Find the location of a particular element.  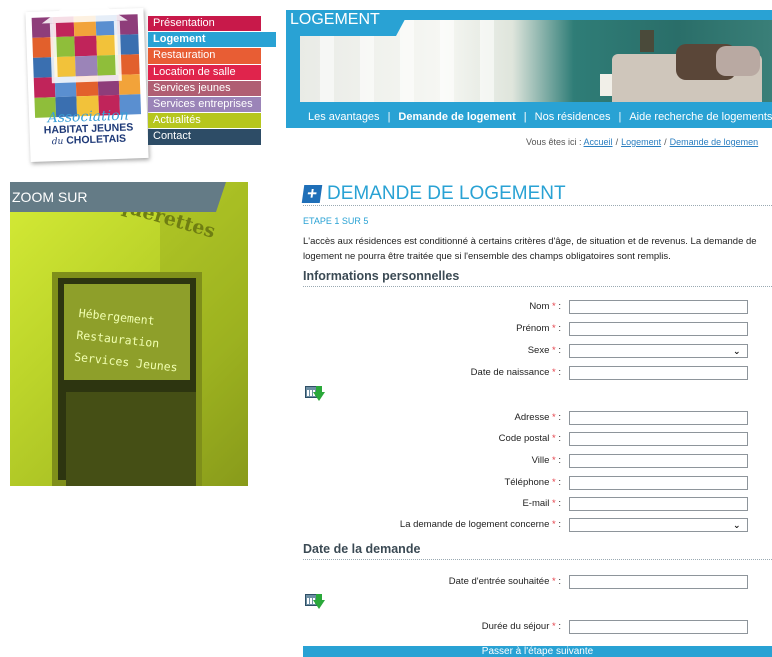

prenom-input is located at coordinates (658, 329).